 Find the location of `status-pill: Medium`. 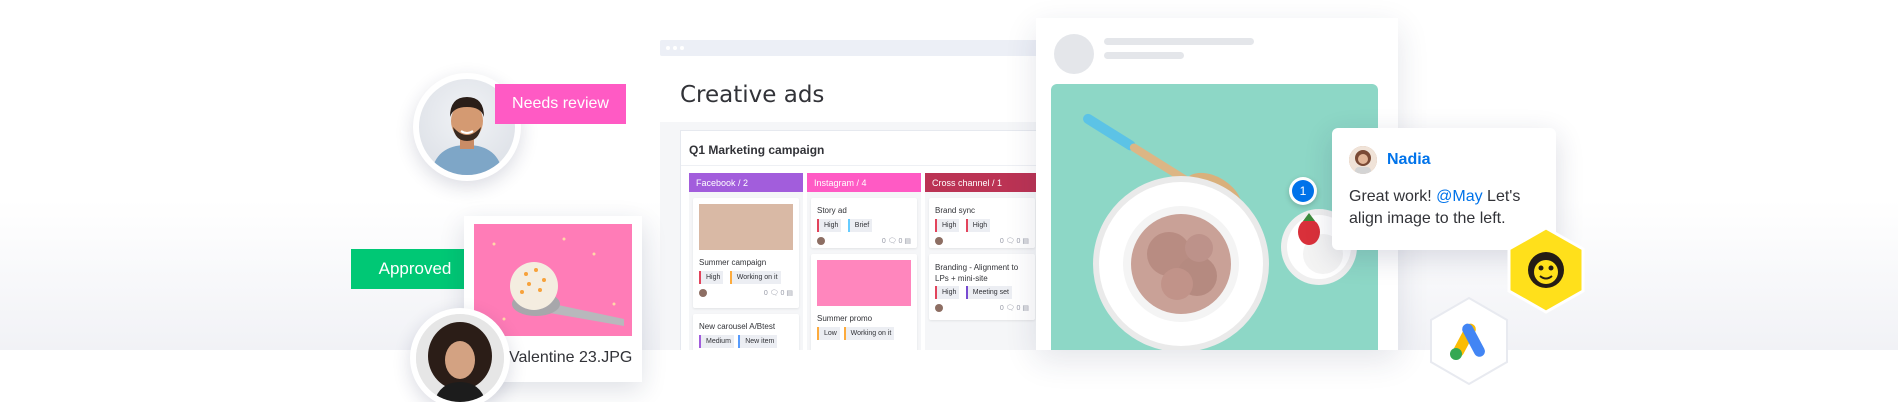

status-pill: Medium is located at coordinates (716, 341).